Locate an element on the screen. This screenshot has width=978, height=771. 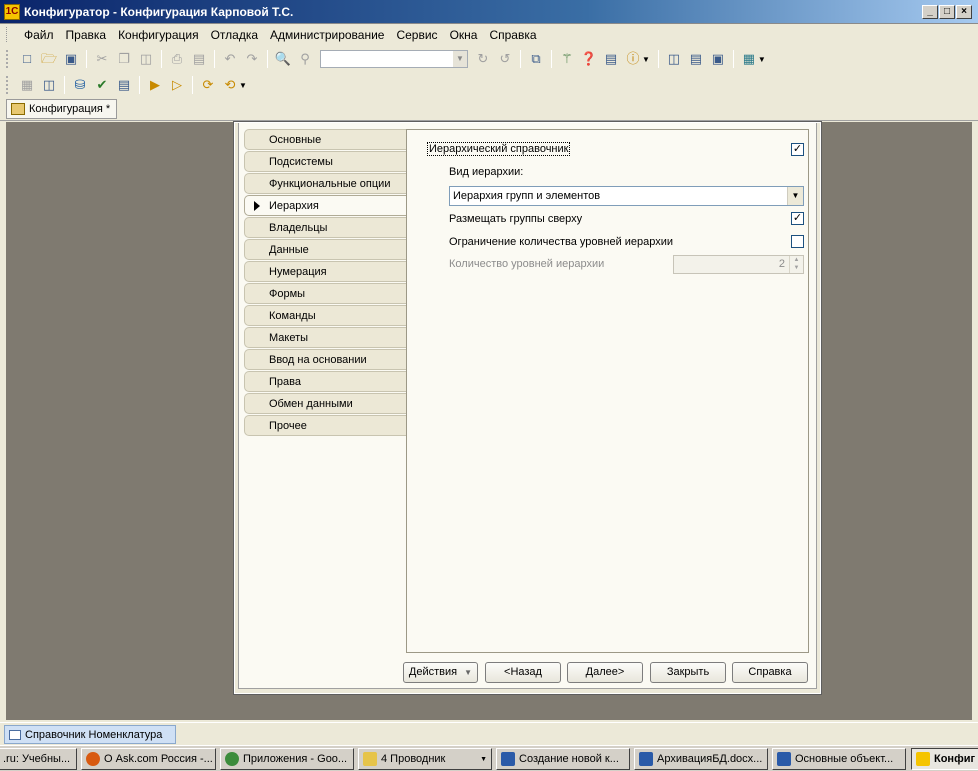
close-dialog-button: Закрыть is located at coordinates (688, 672).